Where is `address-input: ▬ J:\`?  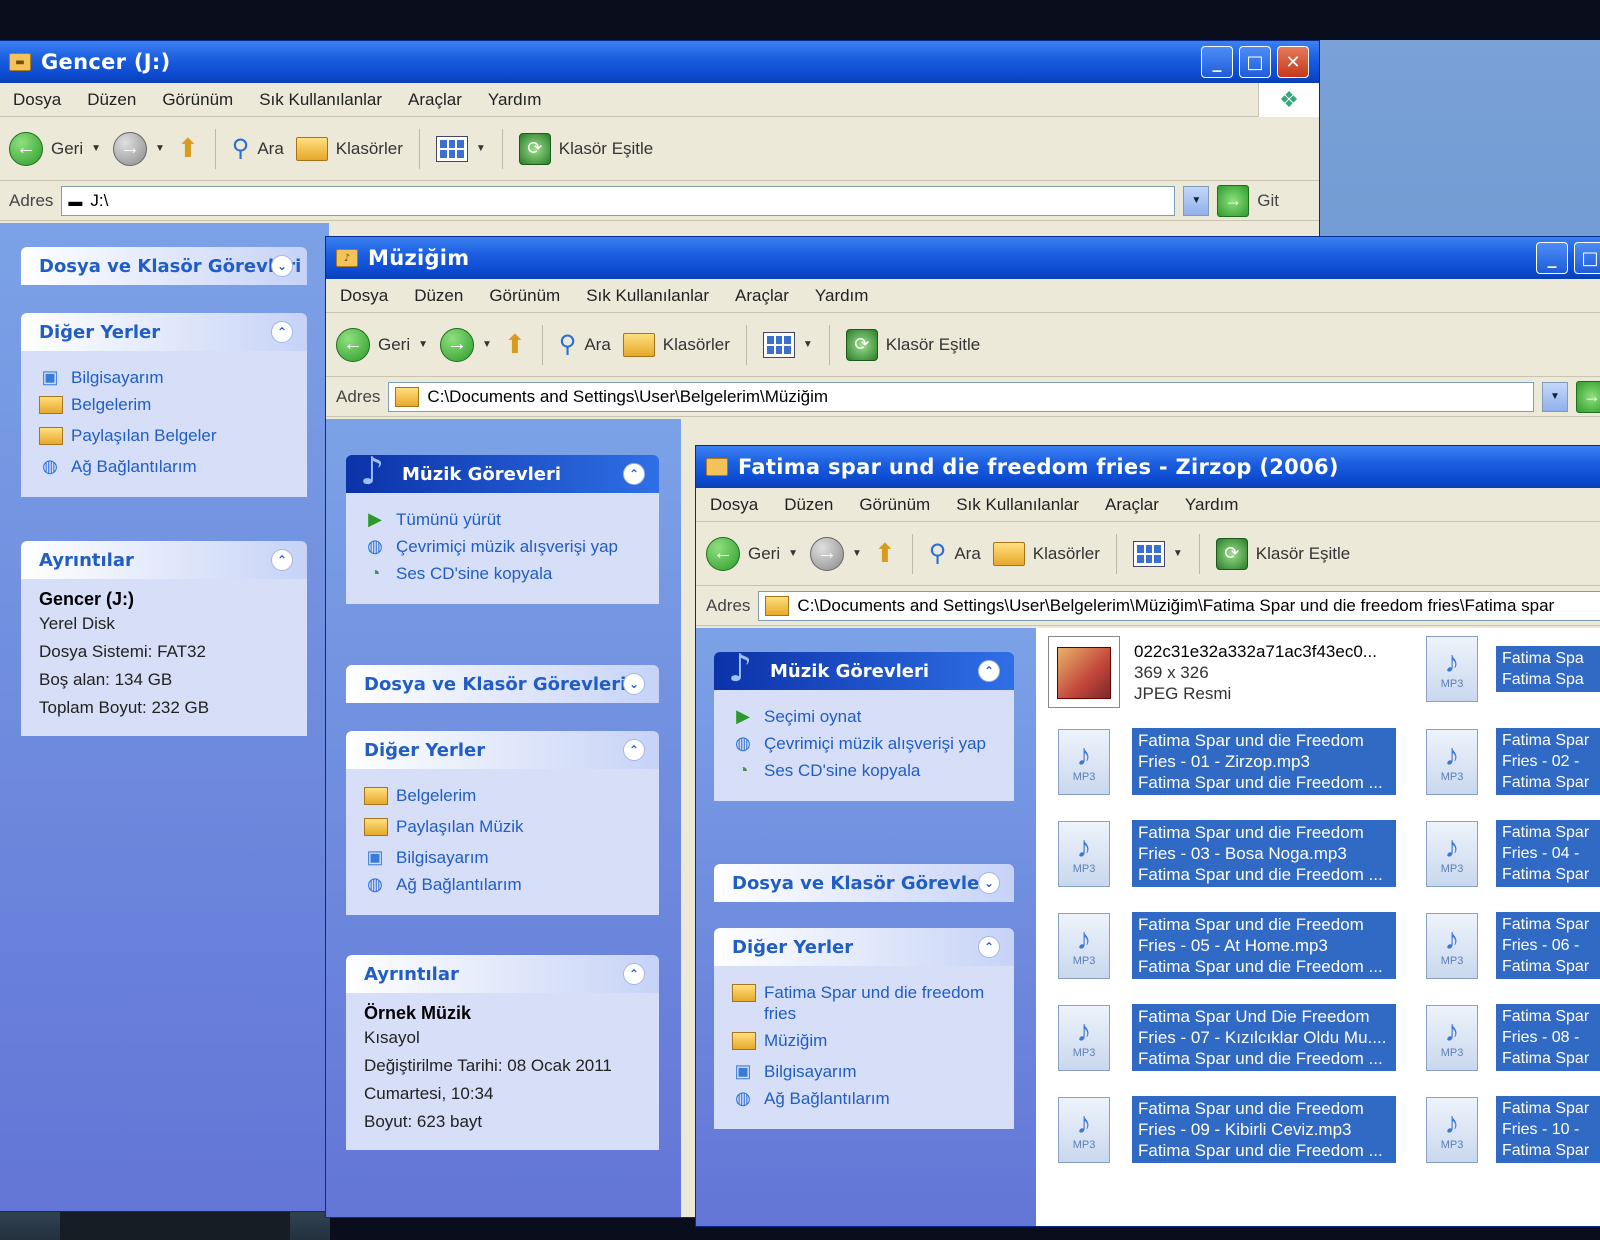 address-input: ▬ J:\ is located at coordinates (618, 200).